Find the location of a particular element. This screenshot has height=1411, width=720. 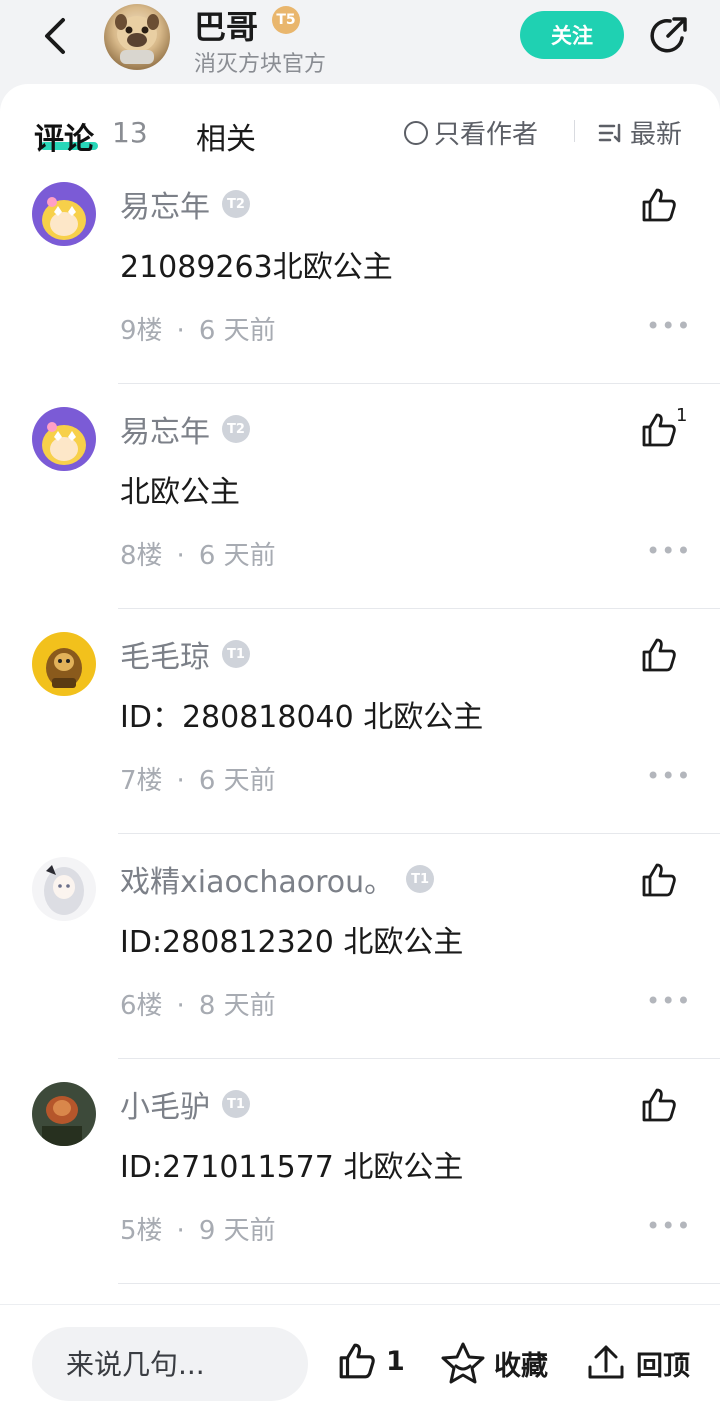

bottom-action-bar: 1 收藏 回顶 is located at coordinates (360, 1357).